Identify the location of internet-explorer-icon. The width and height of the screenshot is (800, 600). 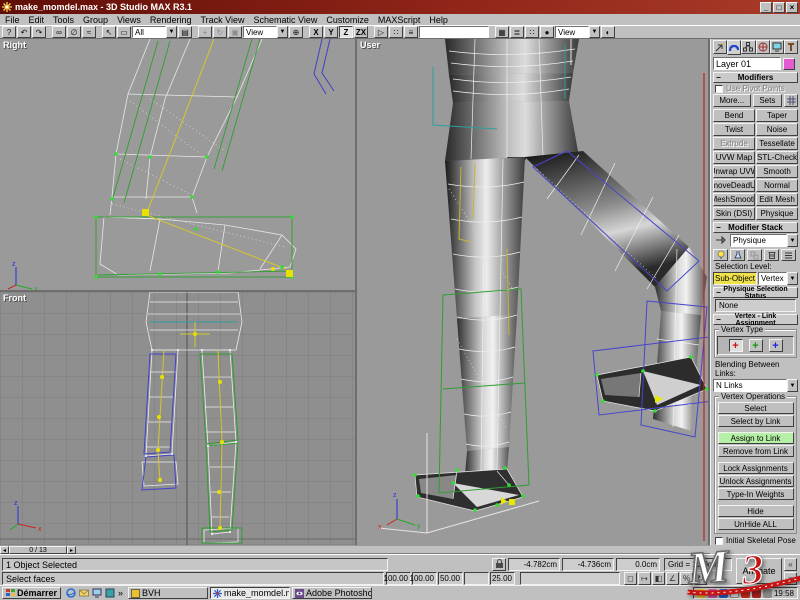
(71, 593).